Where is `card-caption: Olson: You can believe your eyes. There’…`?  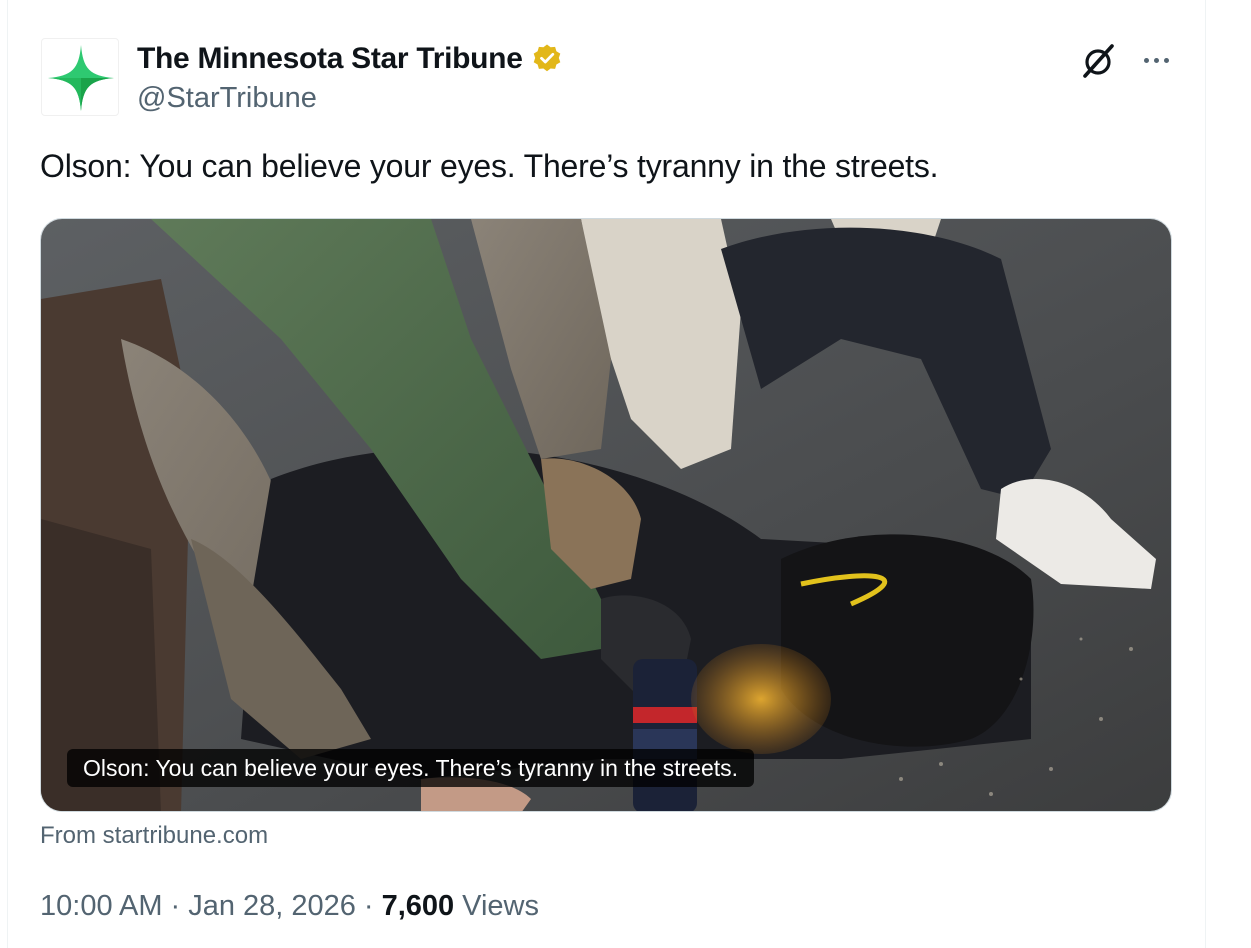
card-caption: Olson: You can believe your eyes. There’… is located at coordinates (411, 768).